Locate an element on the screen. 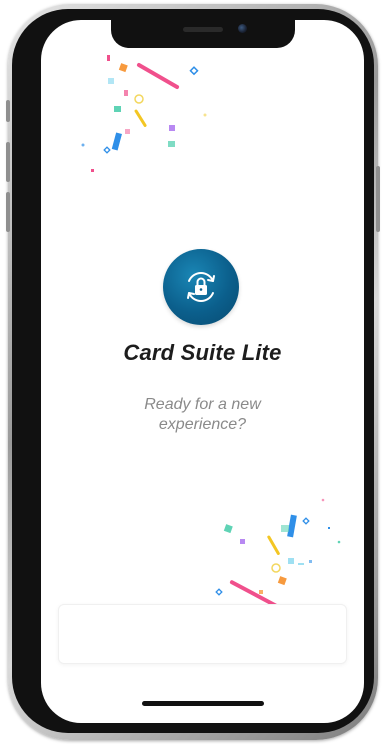 The width and height of the screenshot is (385, 744). power-button is located at coordinates (378, 199).